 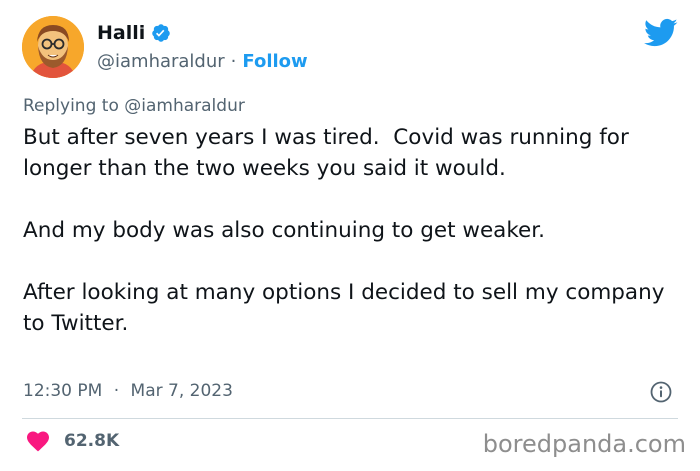 What do you see at coordinates (350, 418) in the screenshot?
I see `divider` at bounding box center [350, 418].